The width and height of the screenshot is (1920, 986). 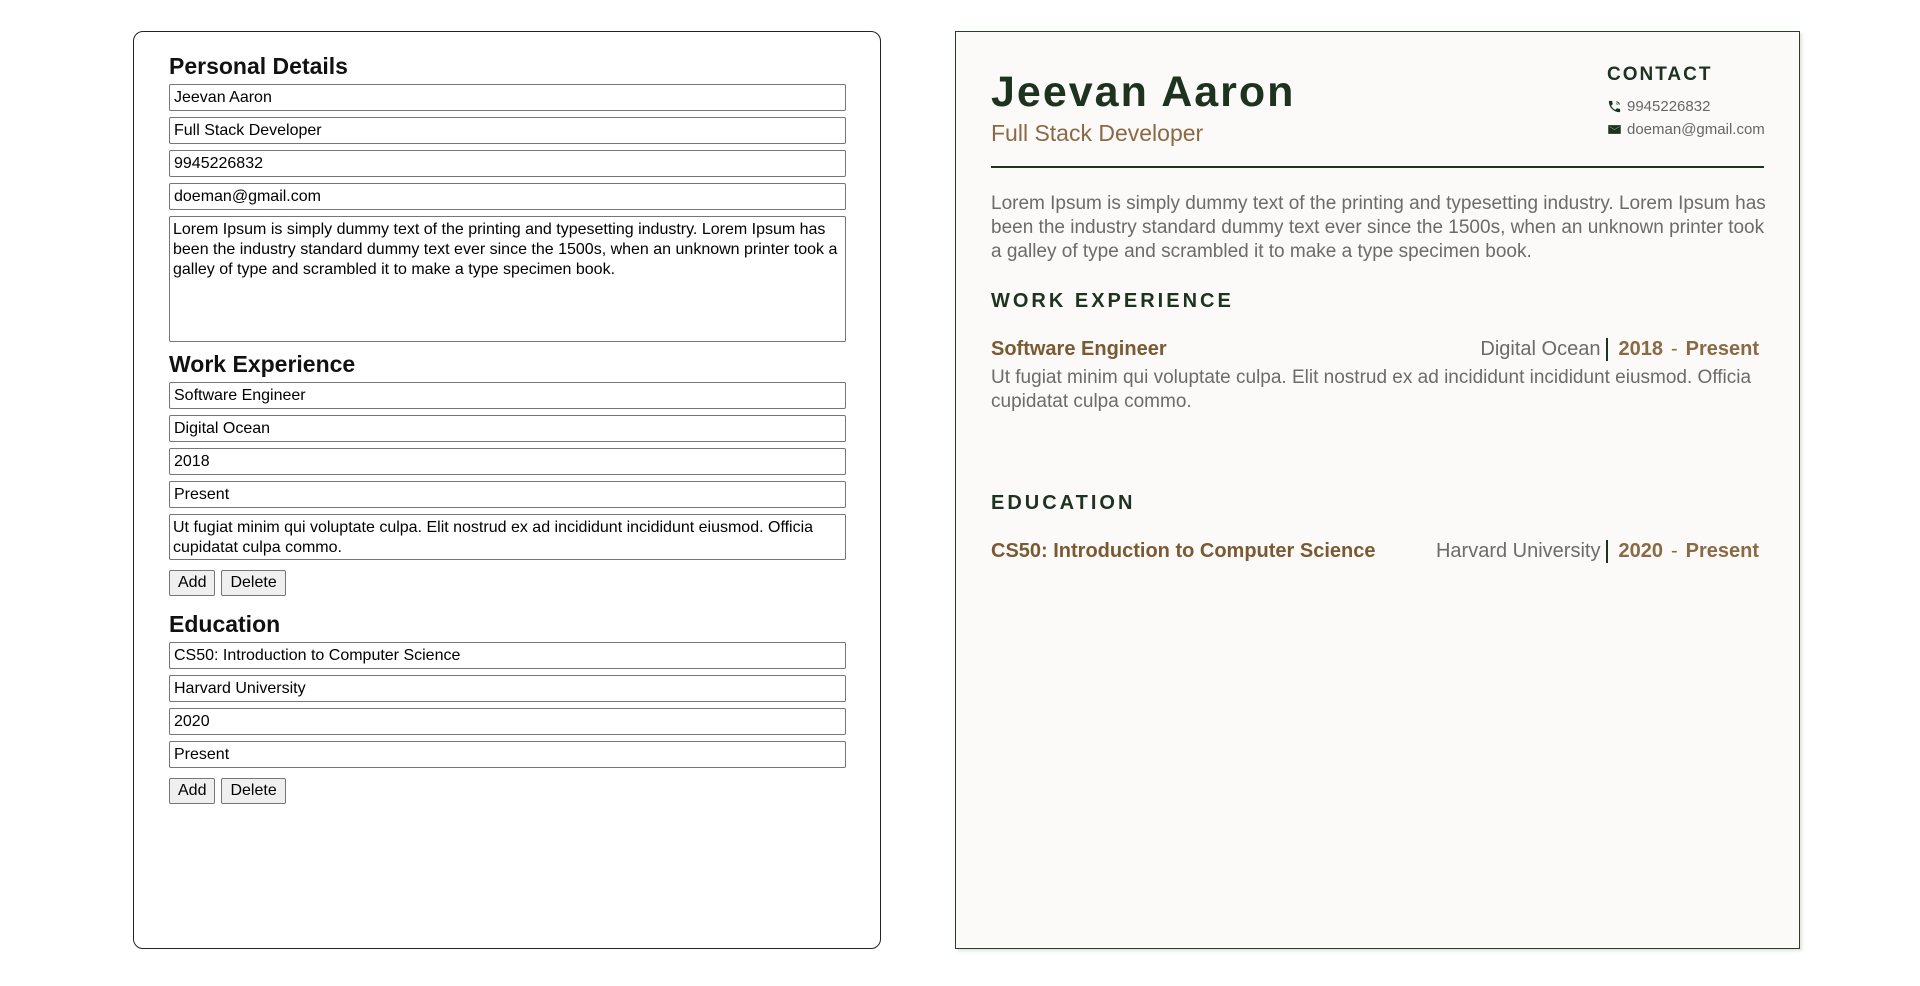 What do you see at coordinates (1063, 503) in the screenshot?
I see `education-section-heading: EDUCATION` at bounding box center [1063, 503].